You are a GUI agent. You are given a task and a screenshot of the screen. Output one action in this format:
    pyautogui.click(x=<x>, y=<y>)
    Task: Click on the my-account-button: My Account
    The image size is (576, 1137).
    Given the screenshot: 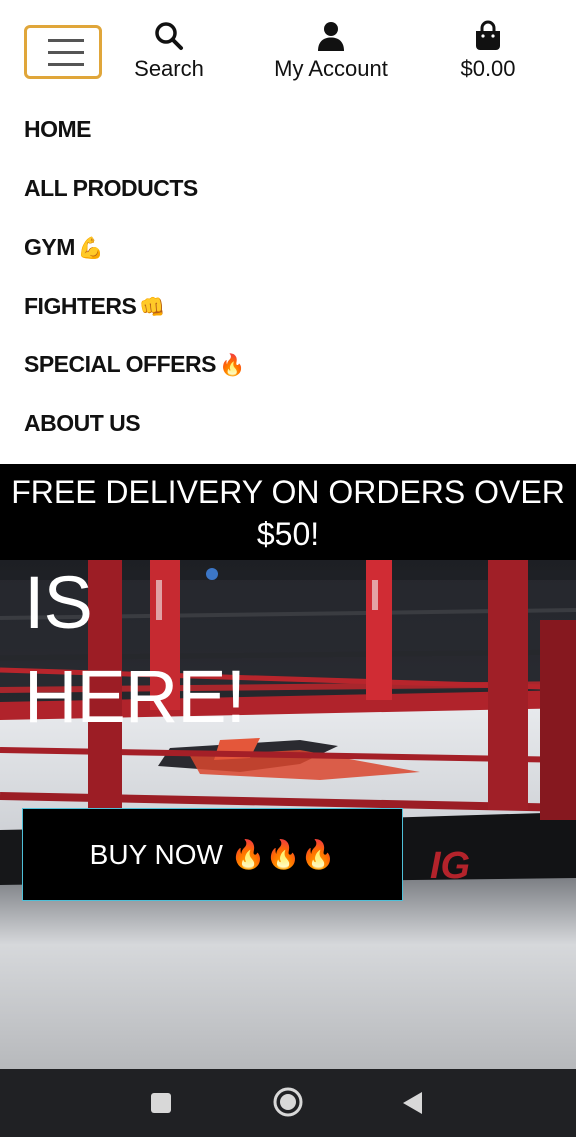 What is the action you would take?
    pyautogui.click(x=331, y=51)
    